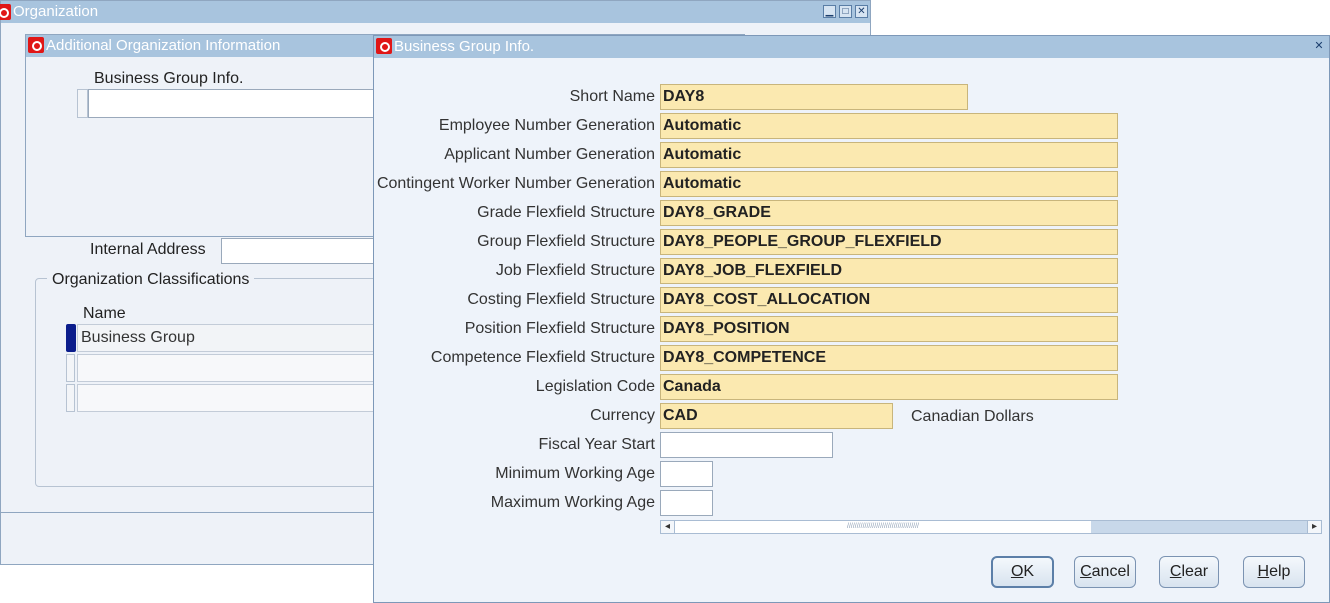 This screenshot has height=603, width=1330. Describe the element at coordinates (776, 416) in the screenshot. I see `currency-field: CAD` at that location.